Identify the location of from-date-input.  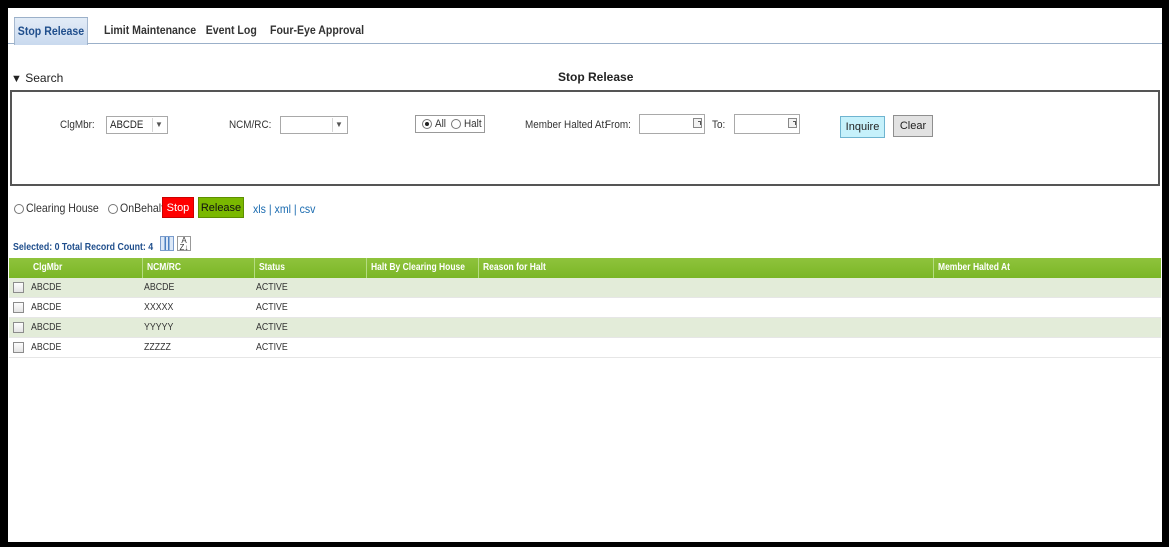
(672, 124).